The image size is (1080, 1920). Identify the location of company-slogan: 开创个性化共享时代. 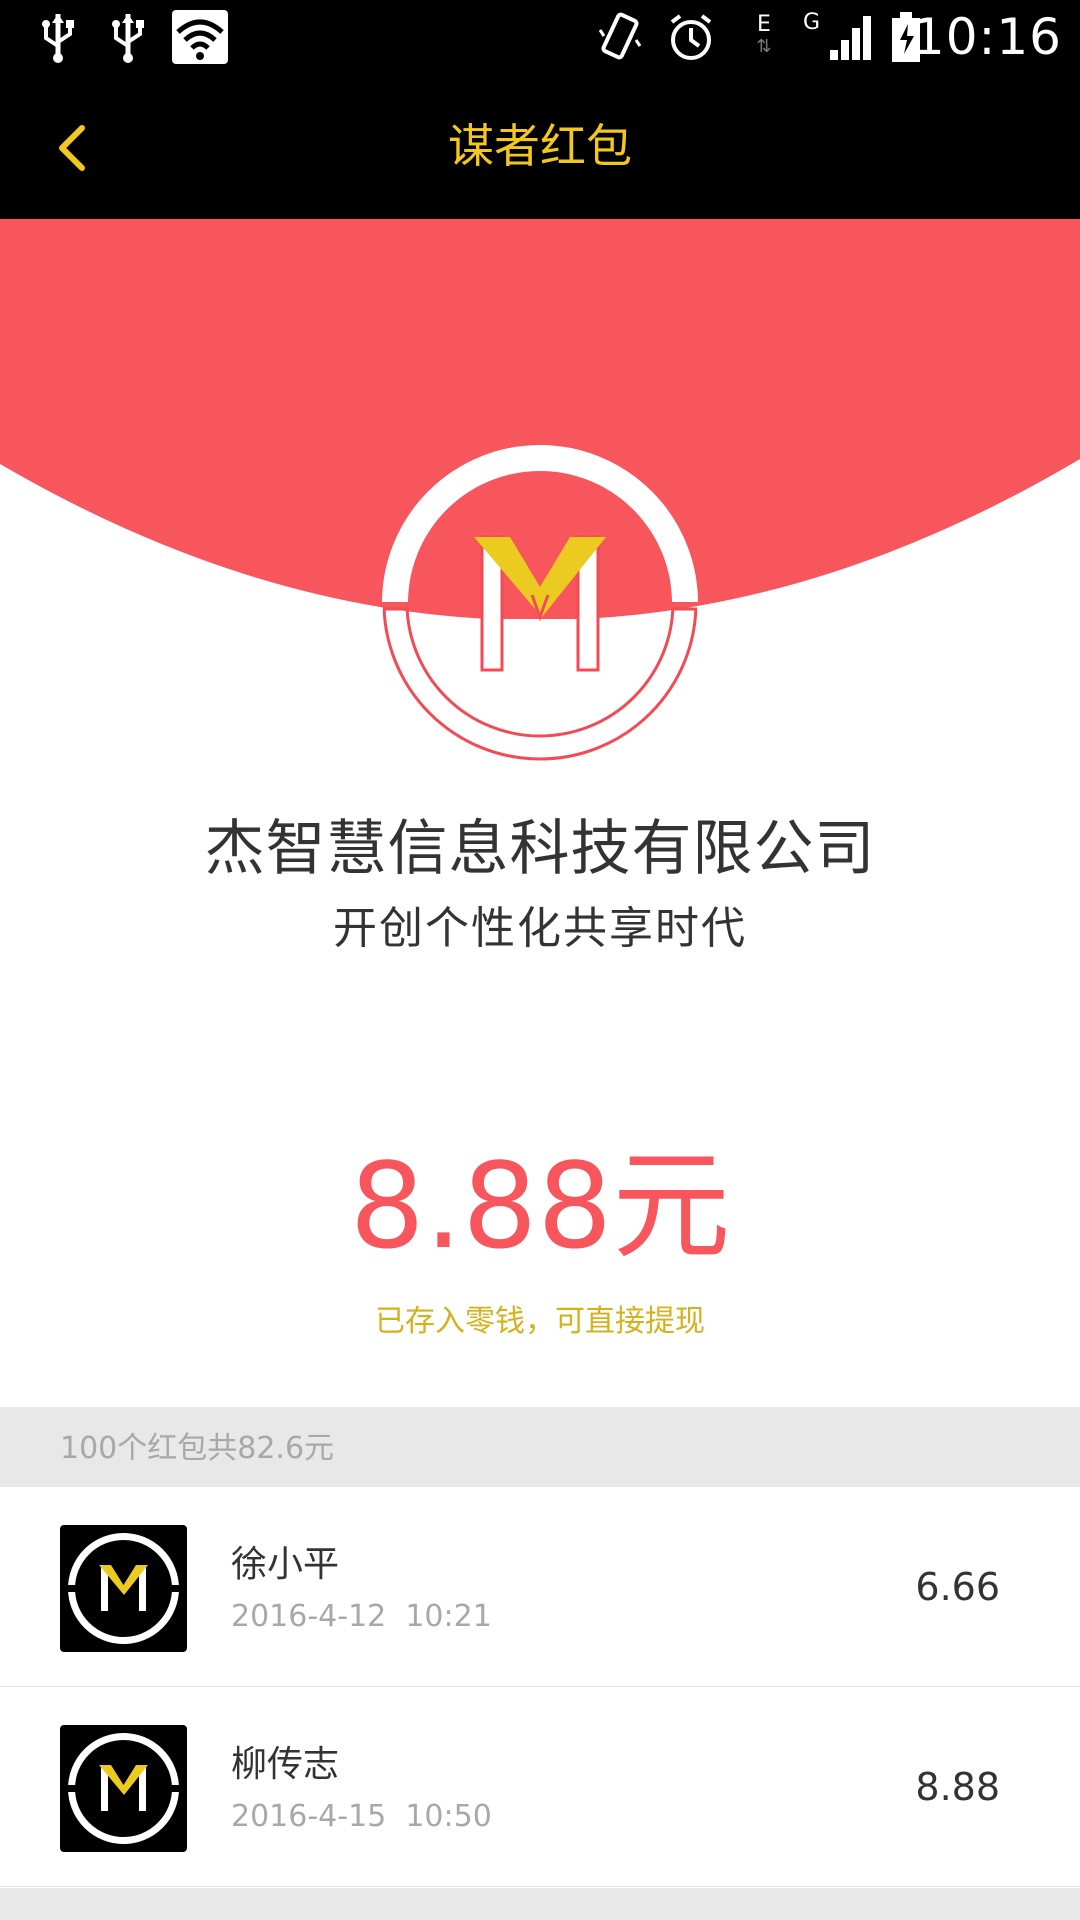
(540, 928).